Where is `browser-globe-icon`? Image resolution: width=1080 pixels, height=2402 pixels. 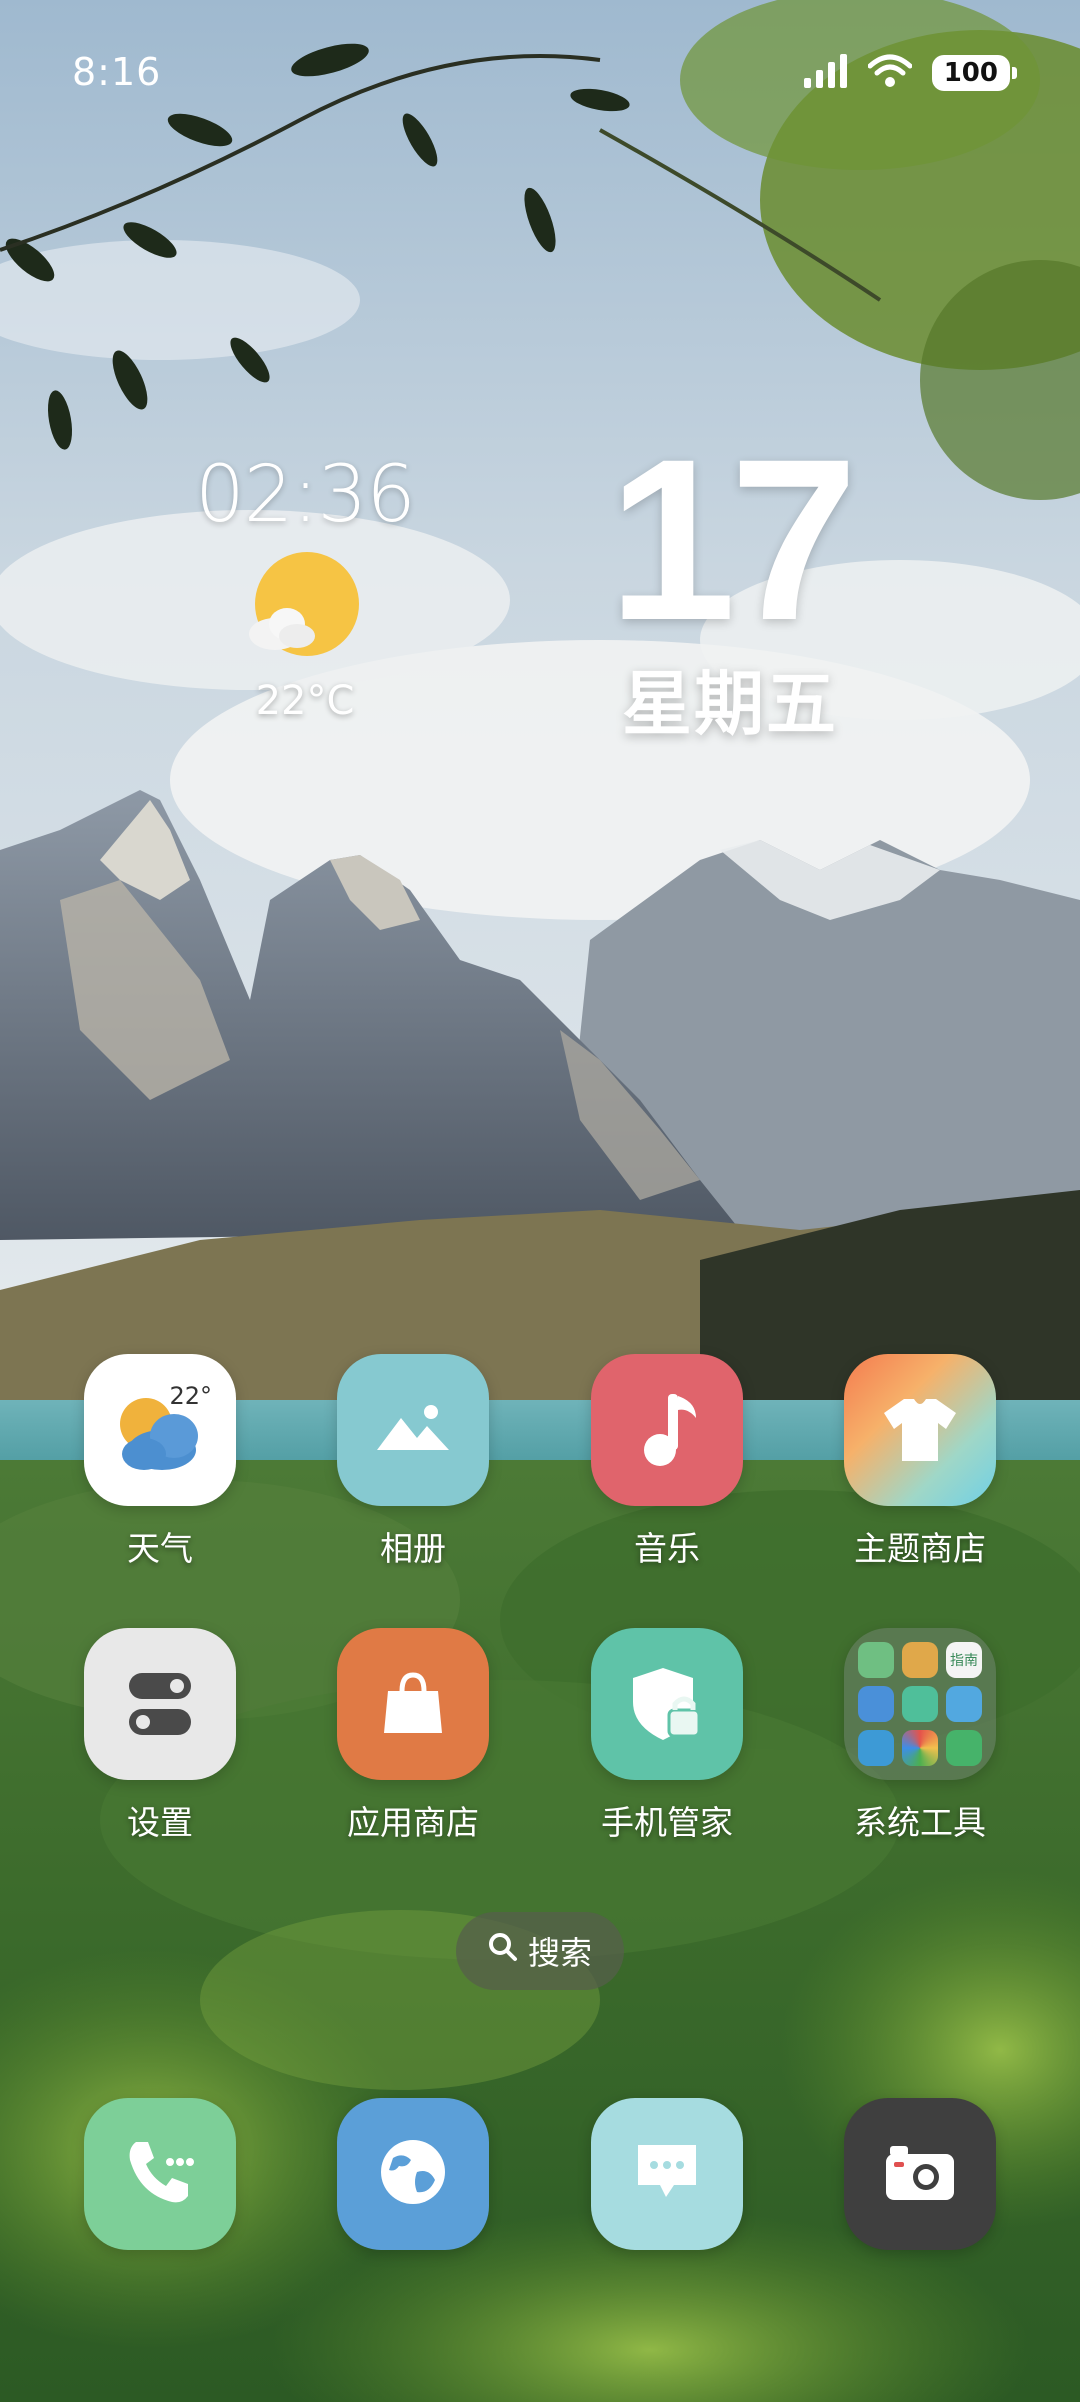
browser-globe-icon is located at coordinates (413, 2174).